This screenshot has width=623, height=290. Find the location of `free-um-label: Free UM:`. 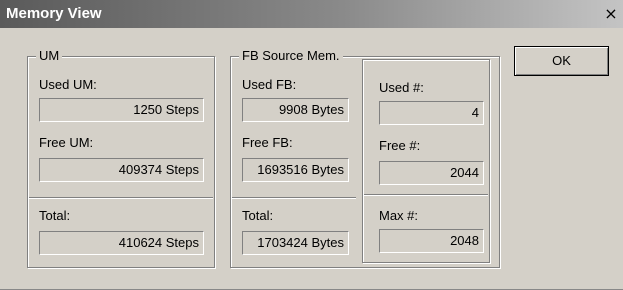

free-um-label: Free UM: is located at coordinates (66, 142).